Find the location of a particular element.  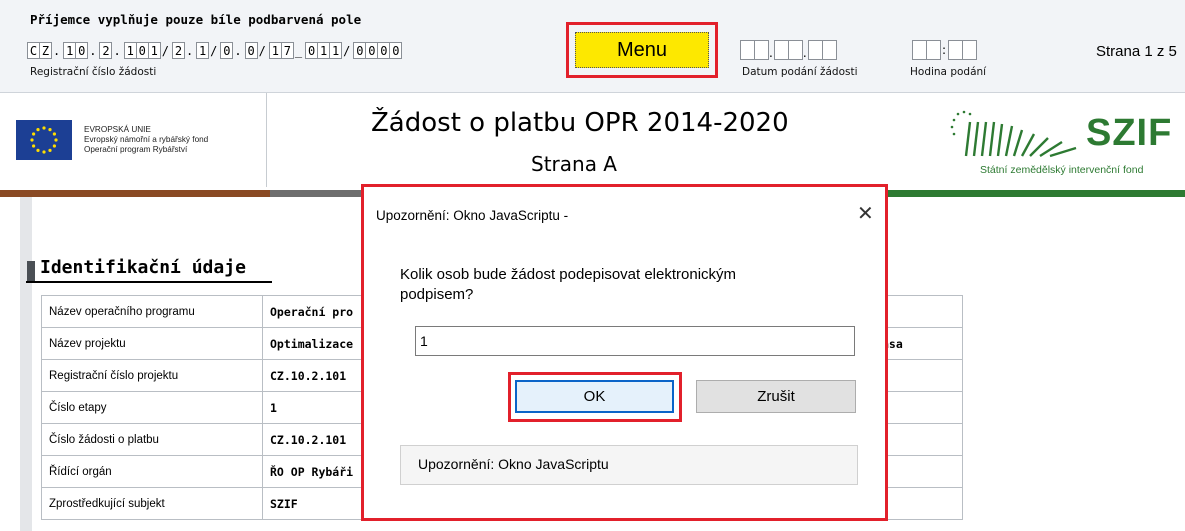

szif-subtitle: Státní zemědělský intervenční fond is located at coordinates (1062, 170).